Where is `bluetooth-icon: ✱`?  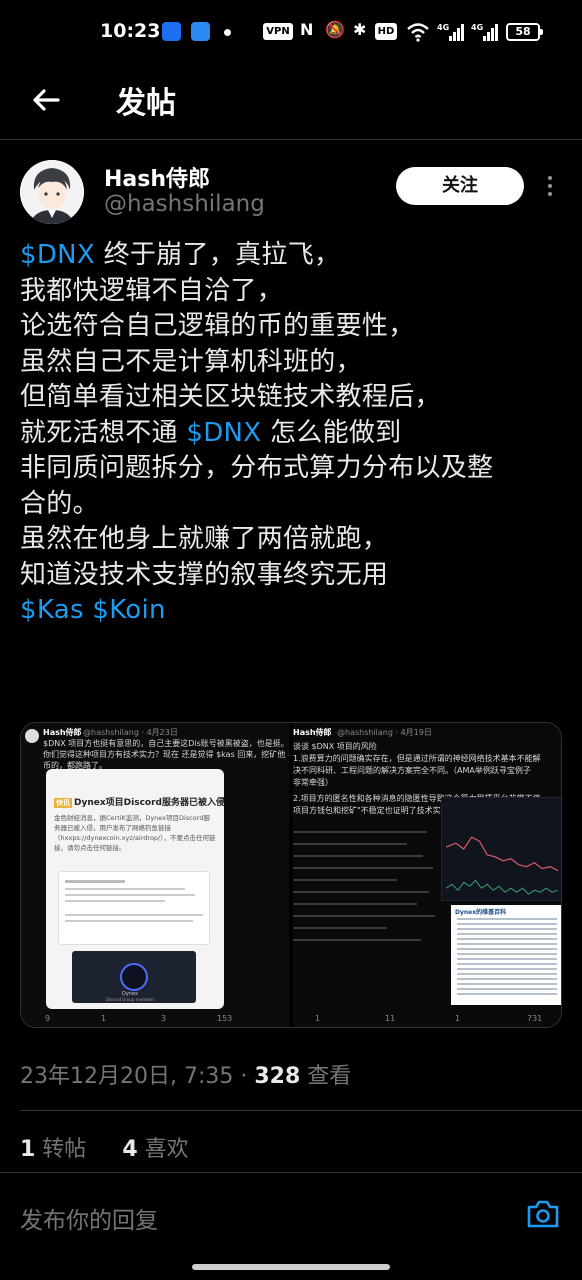
bluetooth-icon: ✱ is located at coordinates (360, 29).